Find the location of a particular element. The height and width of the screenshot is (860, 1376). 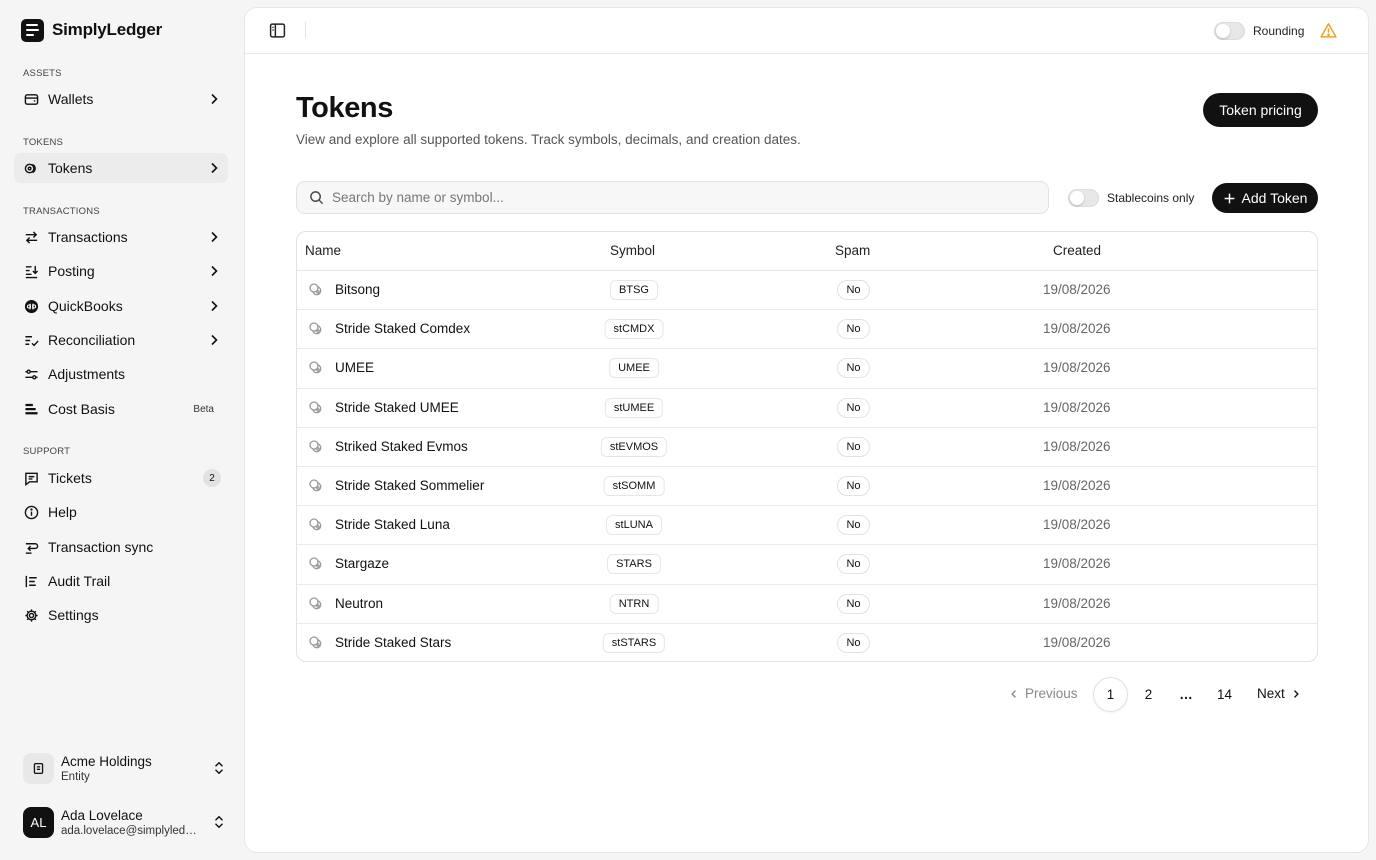

arrows-exchange-icon is located at coordinates (31, 237).